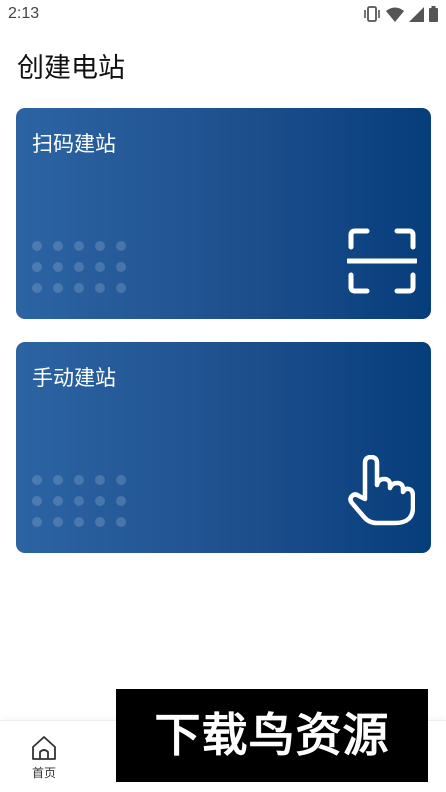  What do you see at coordinates (223, 15) in the screenshot?
I see `status-bar: 2:13` at bounding box center [223, 15].